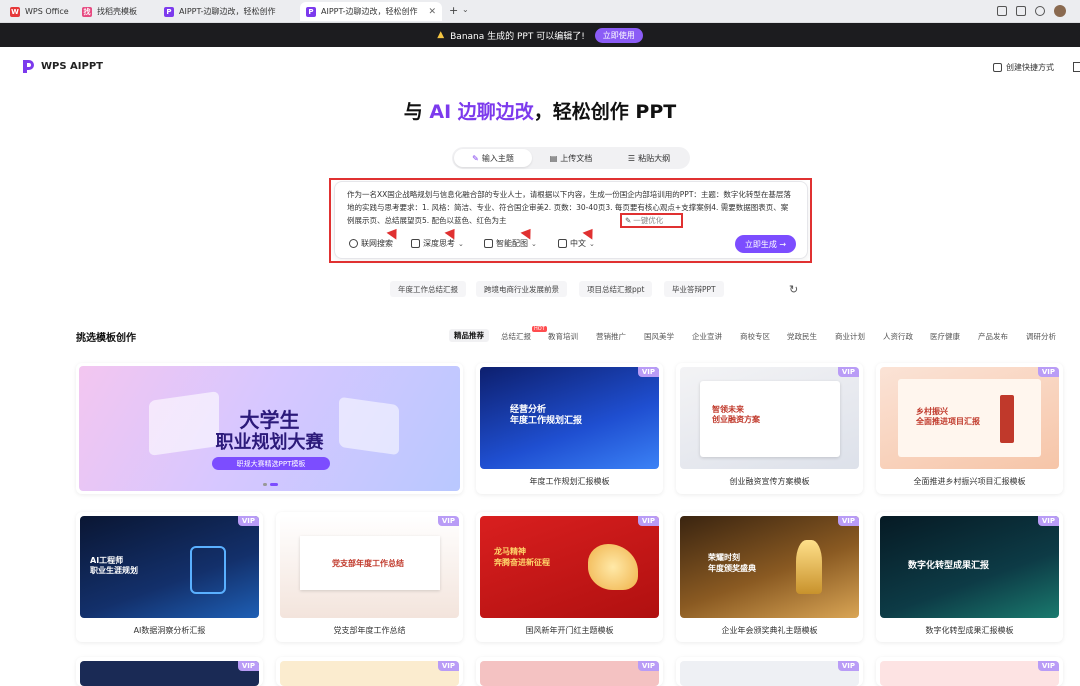  I want to click on template-card: AI工程师 职业生涯规划 VIP AI数据洞察分析汇报, so click(169, 577).